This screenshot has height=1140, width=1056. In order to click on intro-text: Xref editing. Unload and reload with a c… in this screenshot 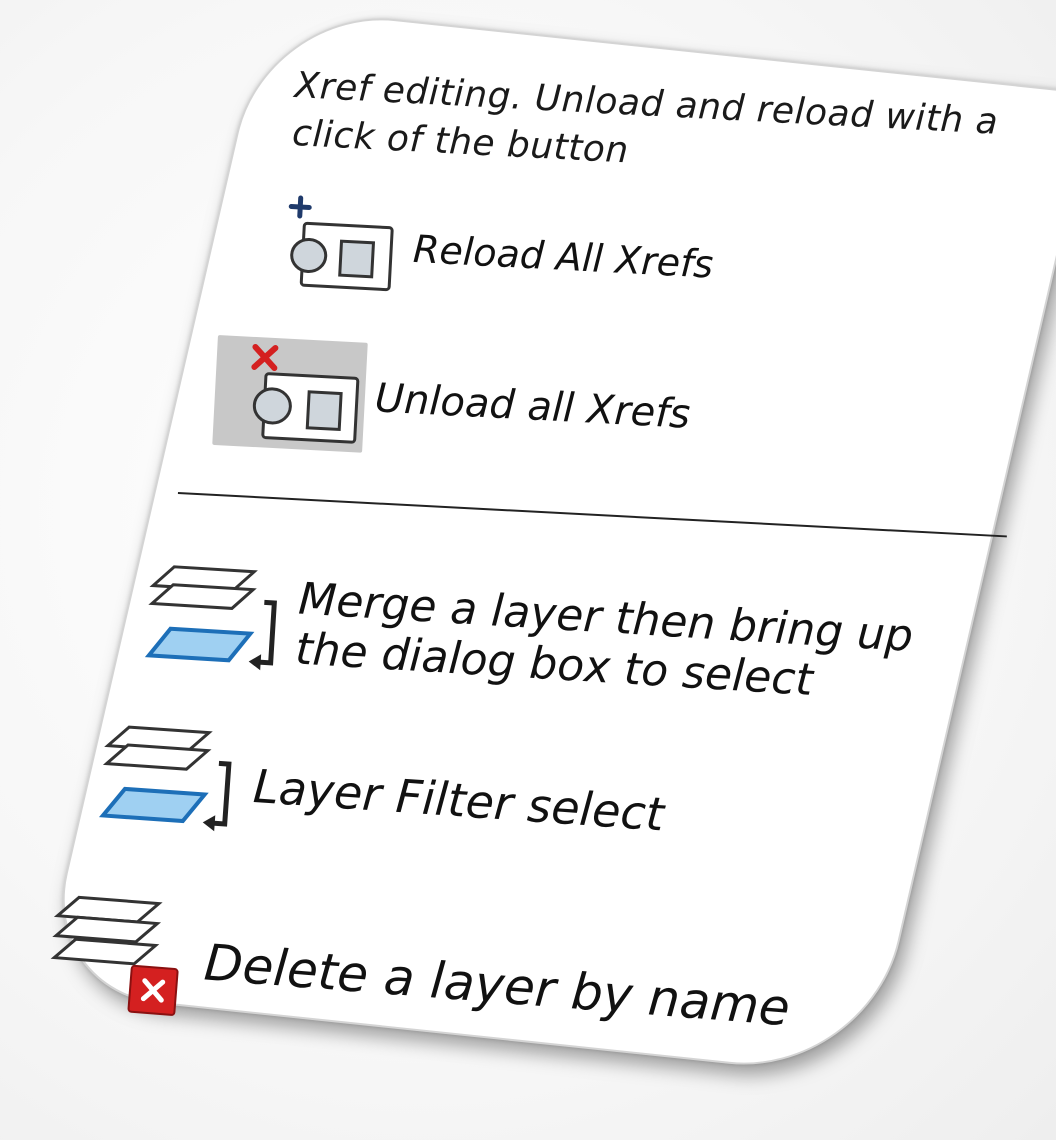, I will do `click(645, 118)`.